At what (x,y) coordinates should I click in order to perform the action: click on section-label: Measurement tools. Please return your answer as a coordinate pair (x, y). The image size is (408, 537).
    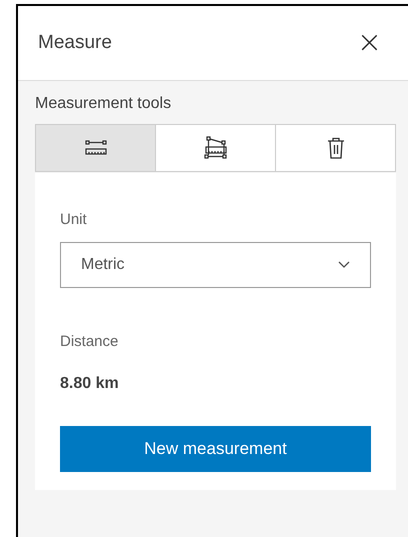
    Looking at the image, I should click on (103, 104).